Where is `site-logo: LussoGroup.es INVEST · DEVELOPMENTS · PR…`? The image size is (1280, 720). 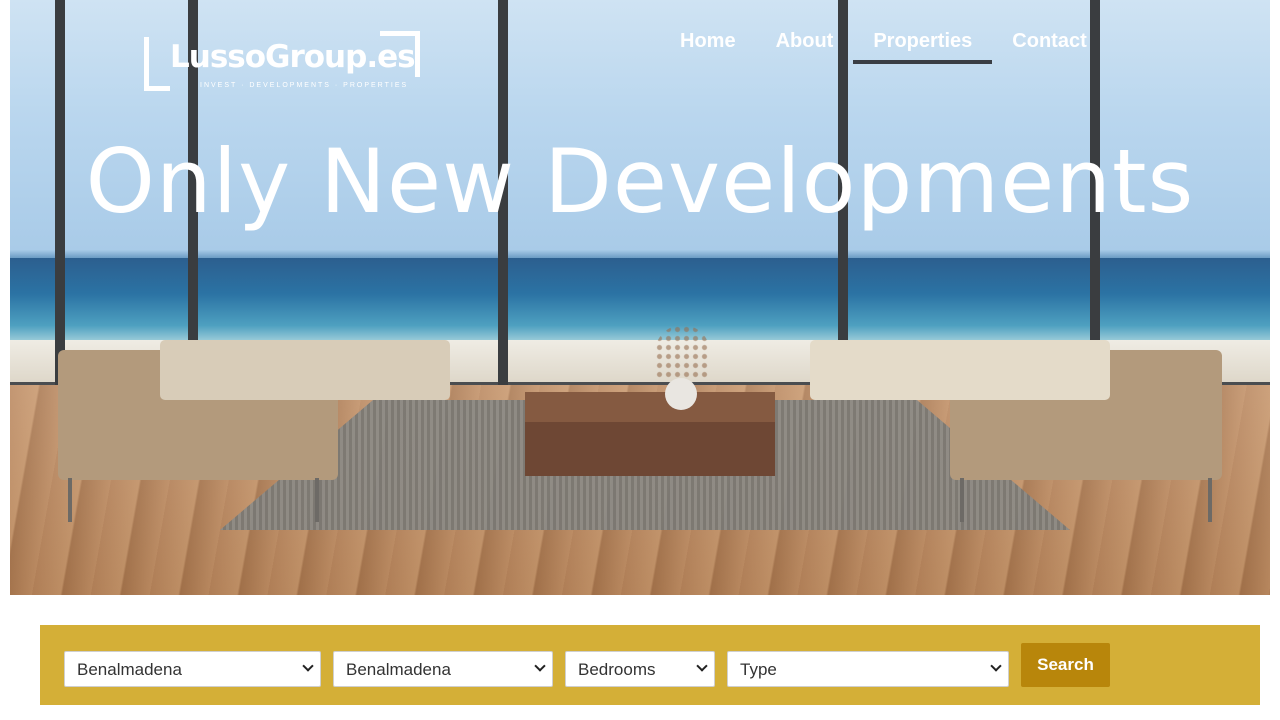
site-logo: LussoGroup.es INVEST · DEVELOPMENTS · PR… is located at coordinates (282, 61).